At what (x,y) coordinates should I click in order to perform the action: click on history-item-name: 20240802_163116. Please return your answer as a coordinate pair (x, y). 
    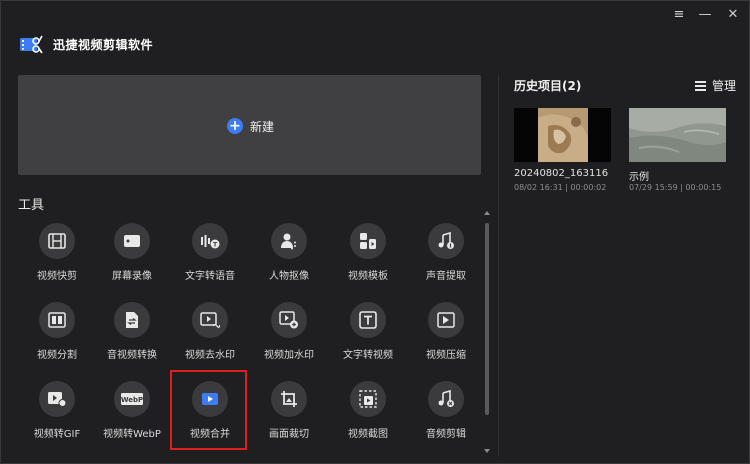
    Looking at the image, I should click on (561, 173).